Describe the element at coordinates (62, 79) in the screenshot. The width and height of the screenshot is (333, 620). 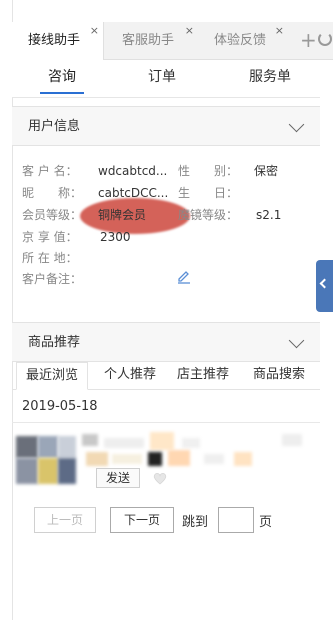
I see `tab-consult: 咨询` at that location.